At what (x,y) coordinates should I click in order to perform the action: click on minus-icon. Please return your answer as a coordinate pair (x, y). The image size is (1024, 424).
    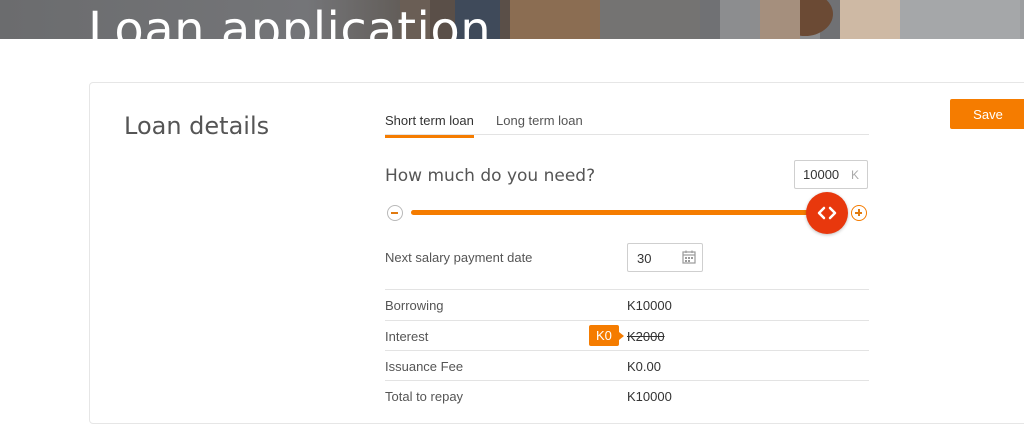
    Looking at the image, I should click on (395, 213).